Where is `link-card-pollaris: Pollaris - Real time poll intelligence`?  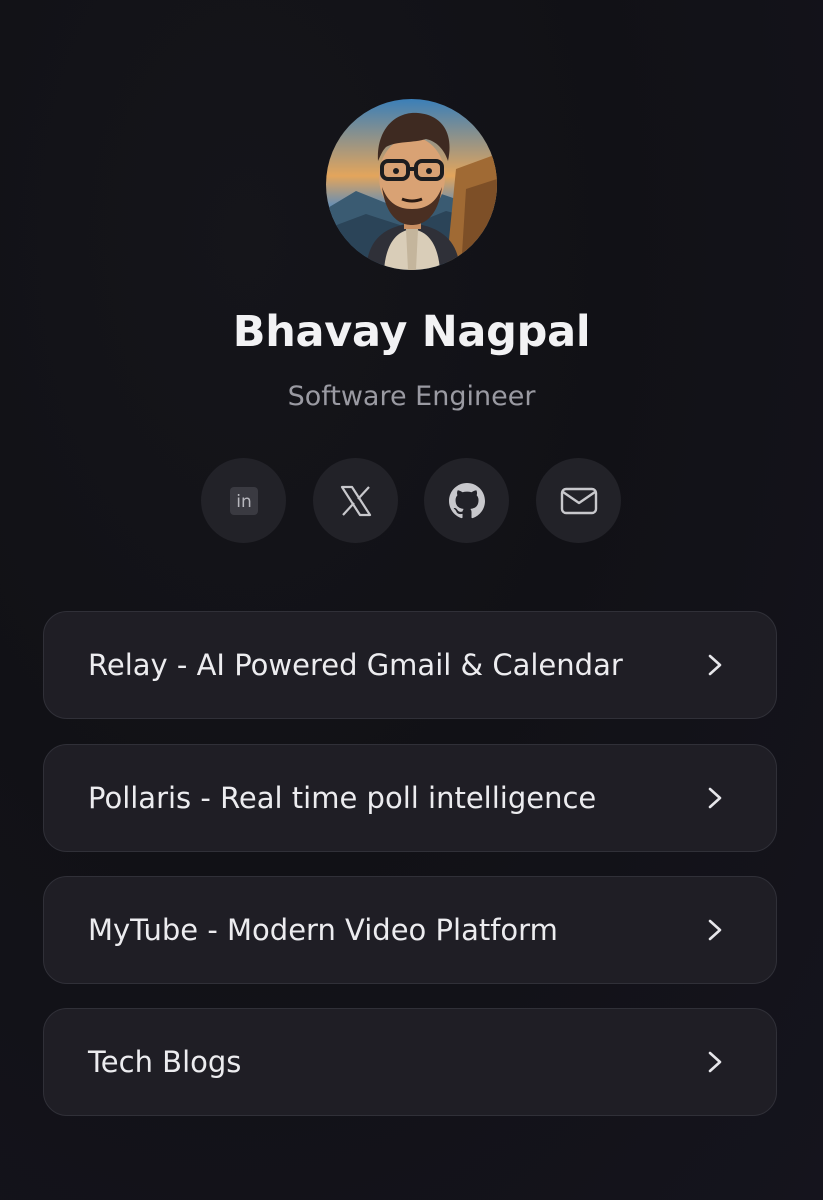
link-card-pollaris: Pollaris - Real time poll intelligence is located at coordinates (410, 798).